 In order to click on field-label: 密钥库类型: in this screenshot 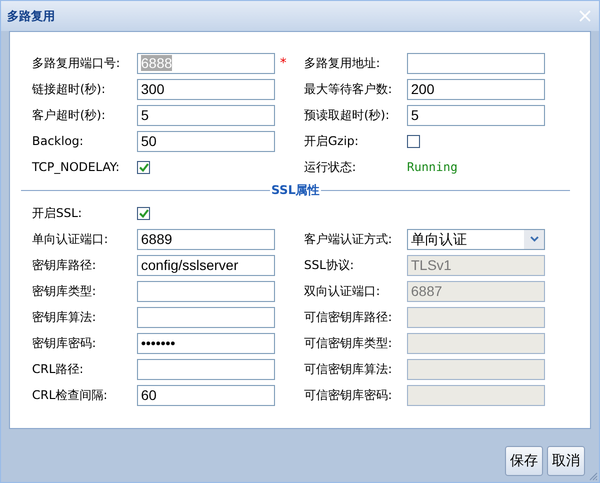, I will do `click(65, 291)`.